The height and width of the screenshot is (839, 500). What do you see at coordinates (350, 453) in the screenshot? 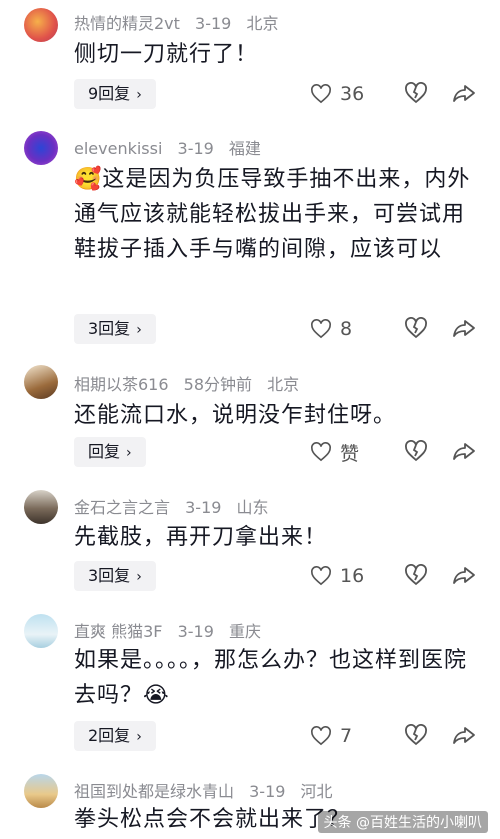
I see `like-count: 赞` at bounding box center [350, 453].